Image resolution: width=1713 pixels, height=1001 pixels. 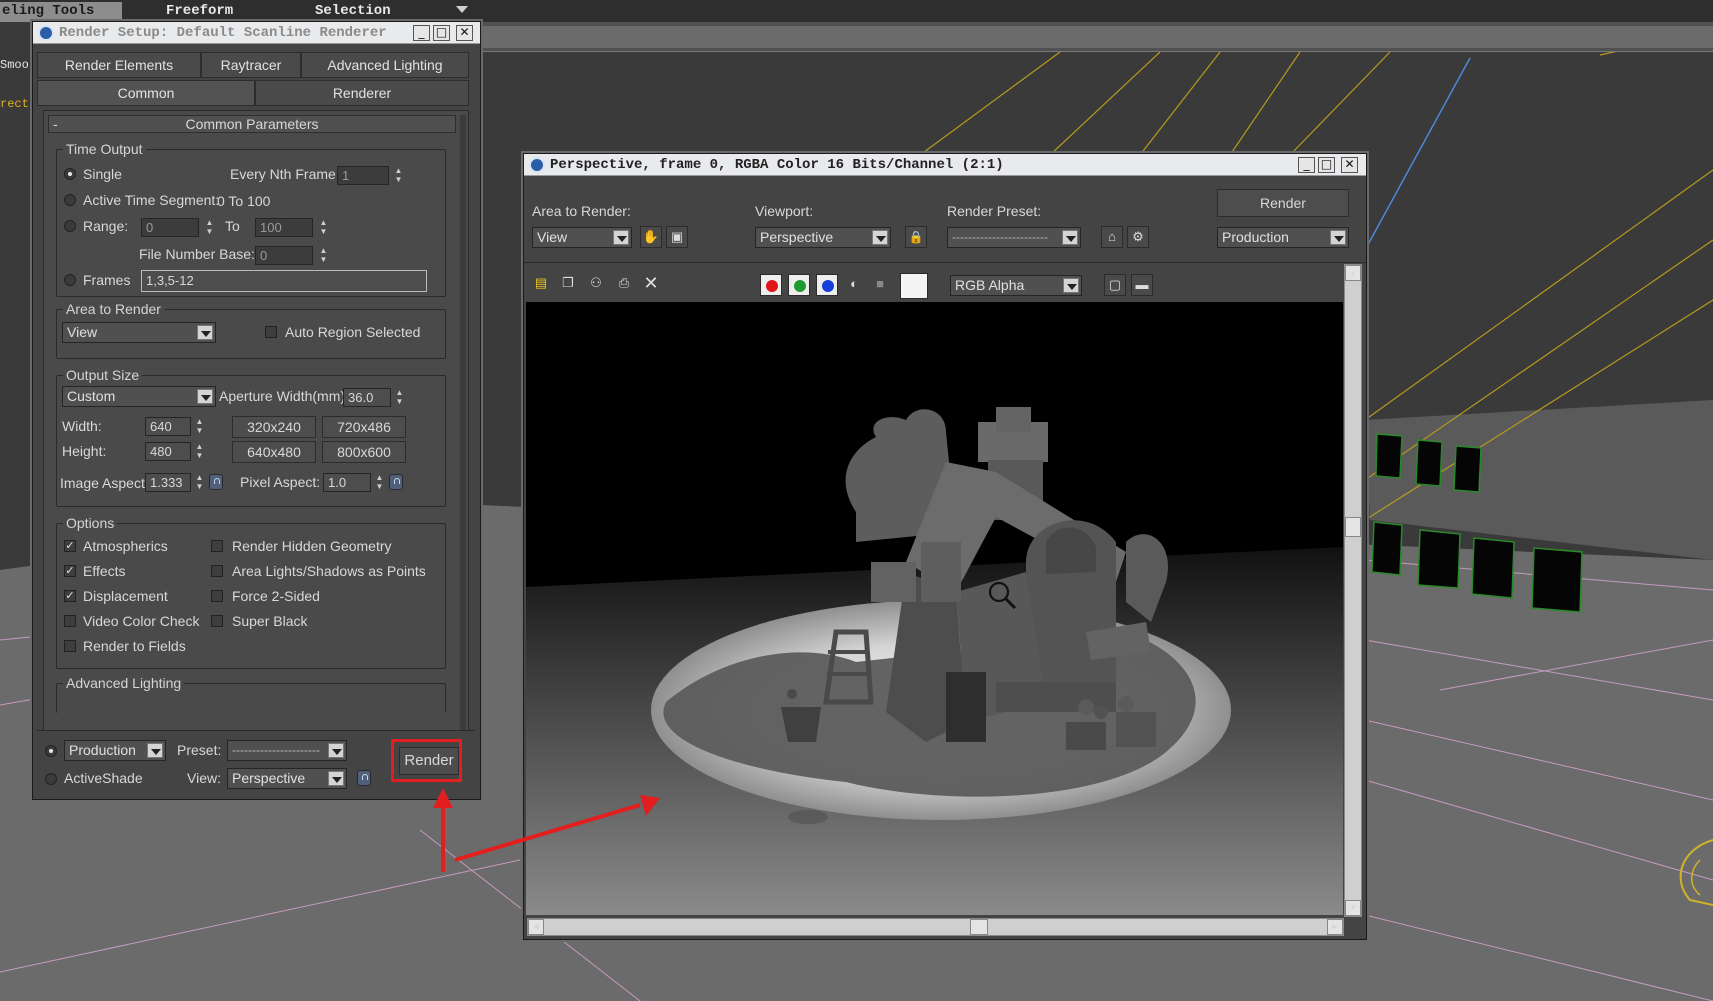 What do you see at coordinates (546, 830) in the screenshot?
I see `annotation-arrows` at bounding box center [546, 830].